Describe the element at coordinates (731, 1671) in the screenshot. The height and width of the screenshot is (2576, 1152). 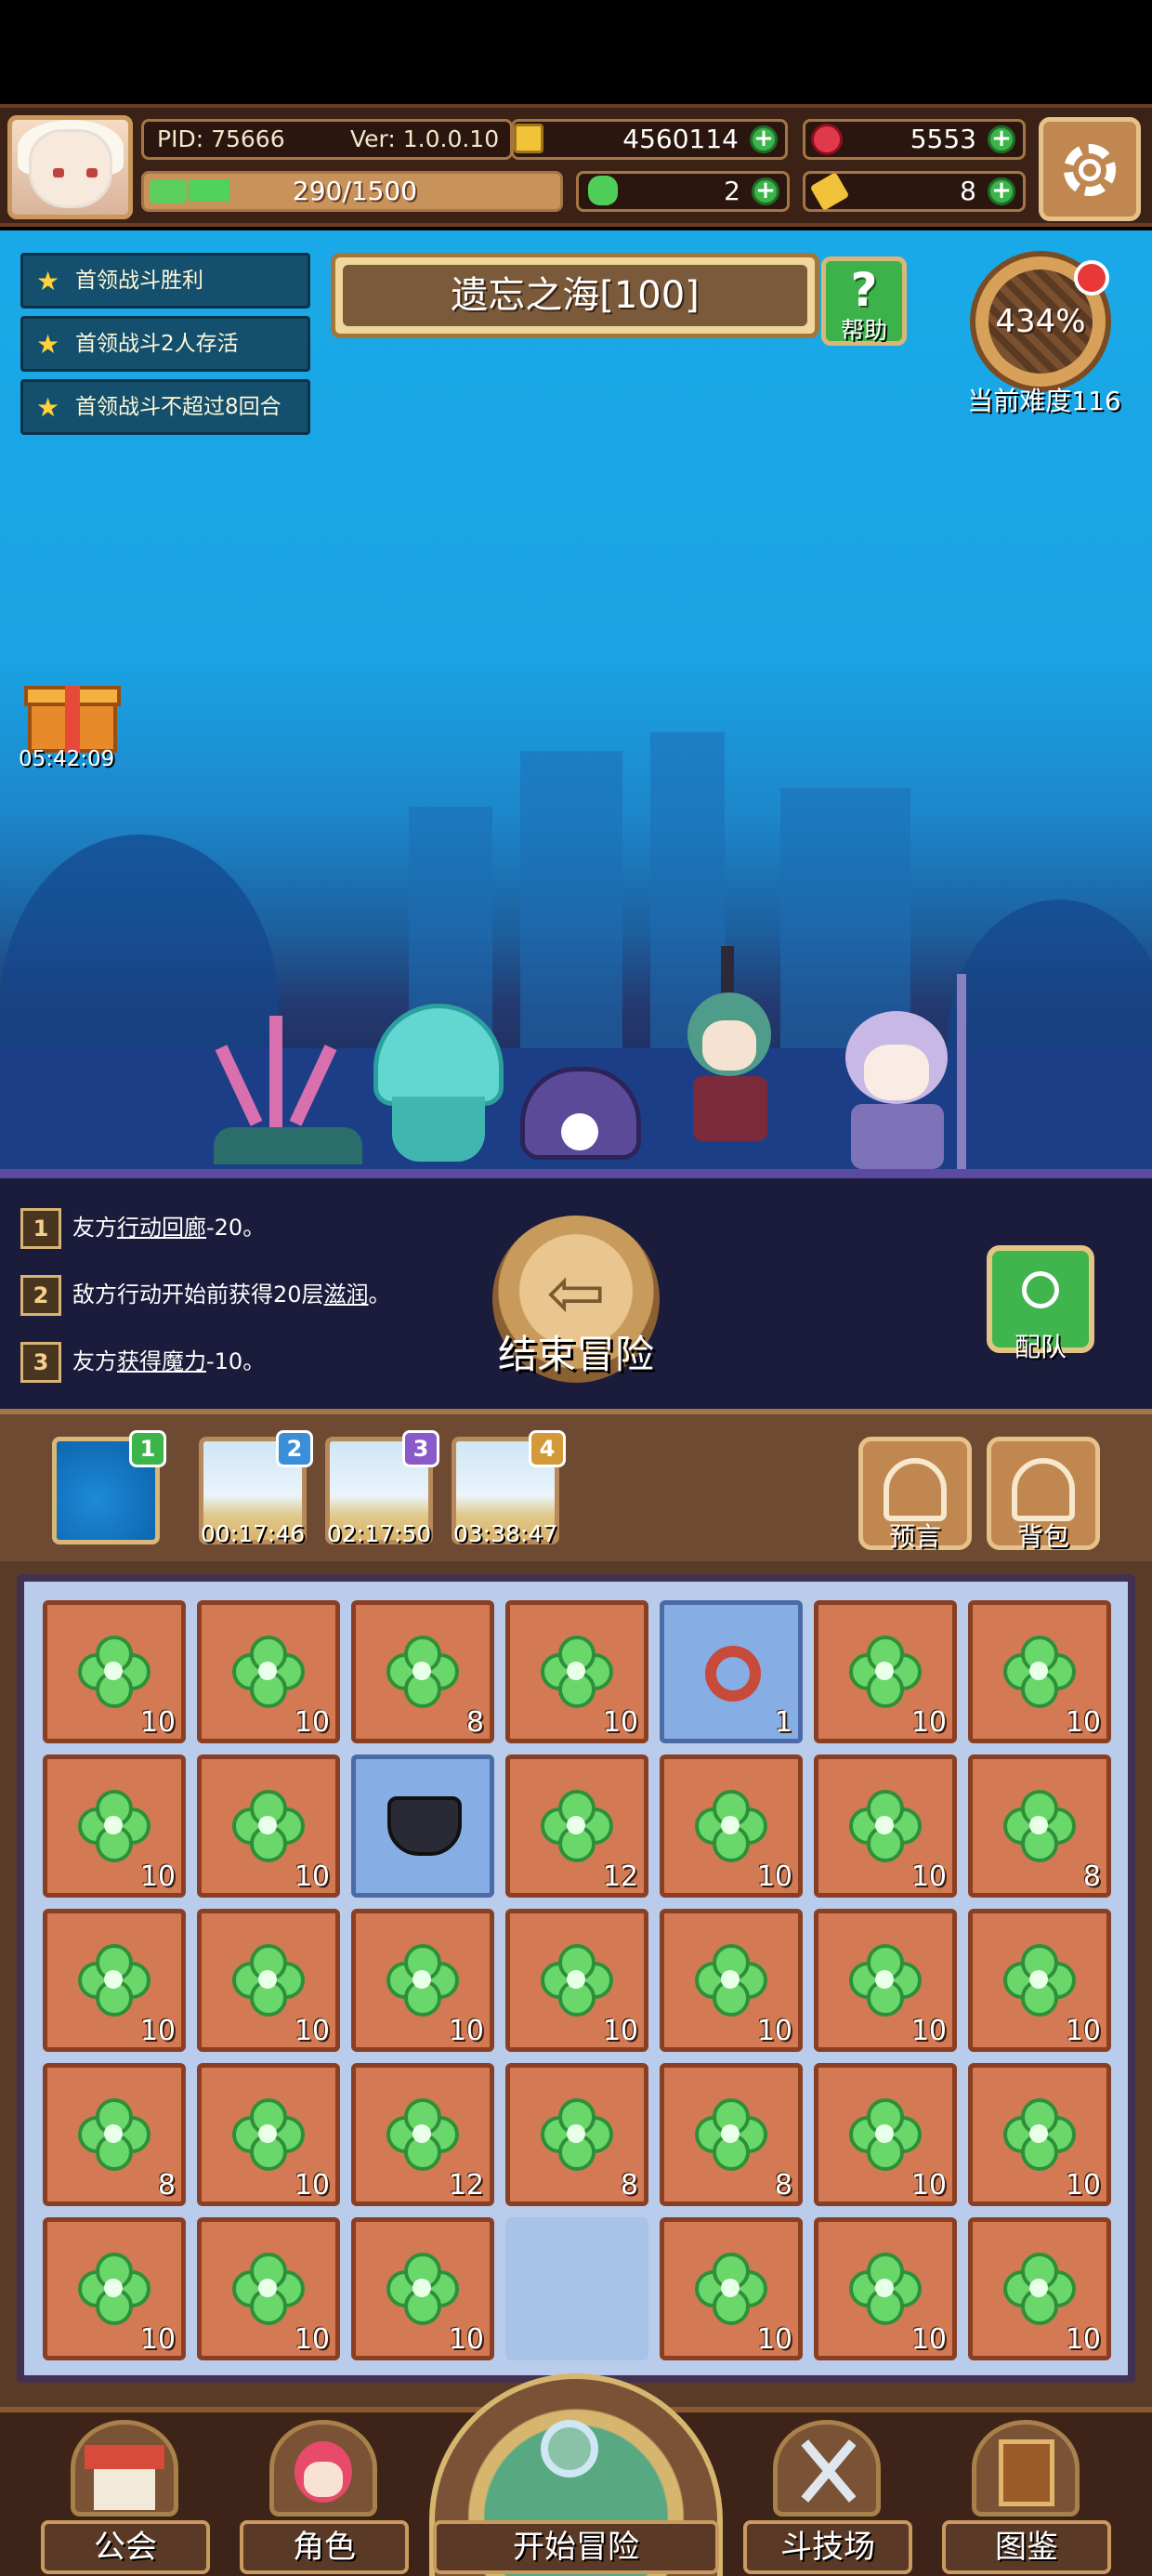
I see `inventory-slot: 1` at that location.